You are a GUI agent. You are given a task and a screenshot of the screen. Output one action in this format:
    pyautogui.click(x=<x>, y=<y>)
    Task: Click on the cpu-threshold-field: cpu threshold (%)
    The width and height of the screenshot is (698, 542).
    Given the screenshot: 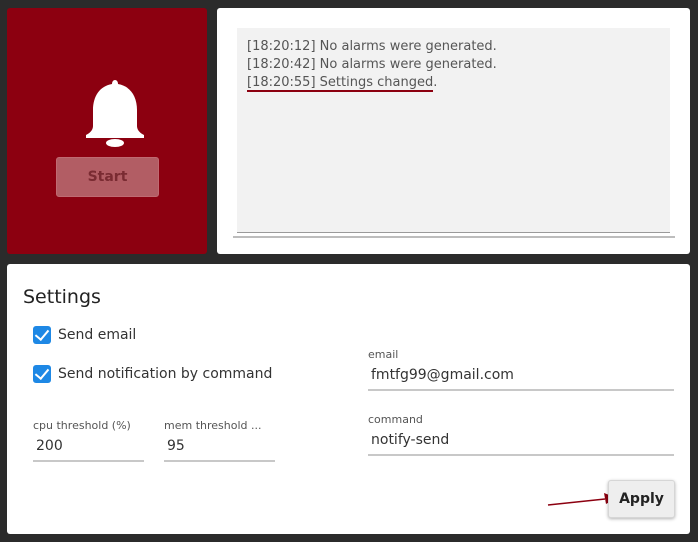 What is the action you would take?
    pyautogui.click(x=88, y=440)
    